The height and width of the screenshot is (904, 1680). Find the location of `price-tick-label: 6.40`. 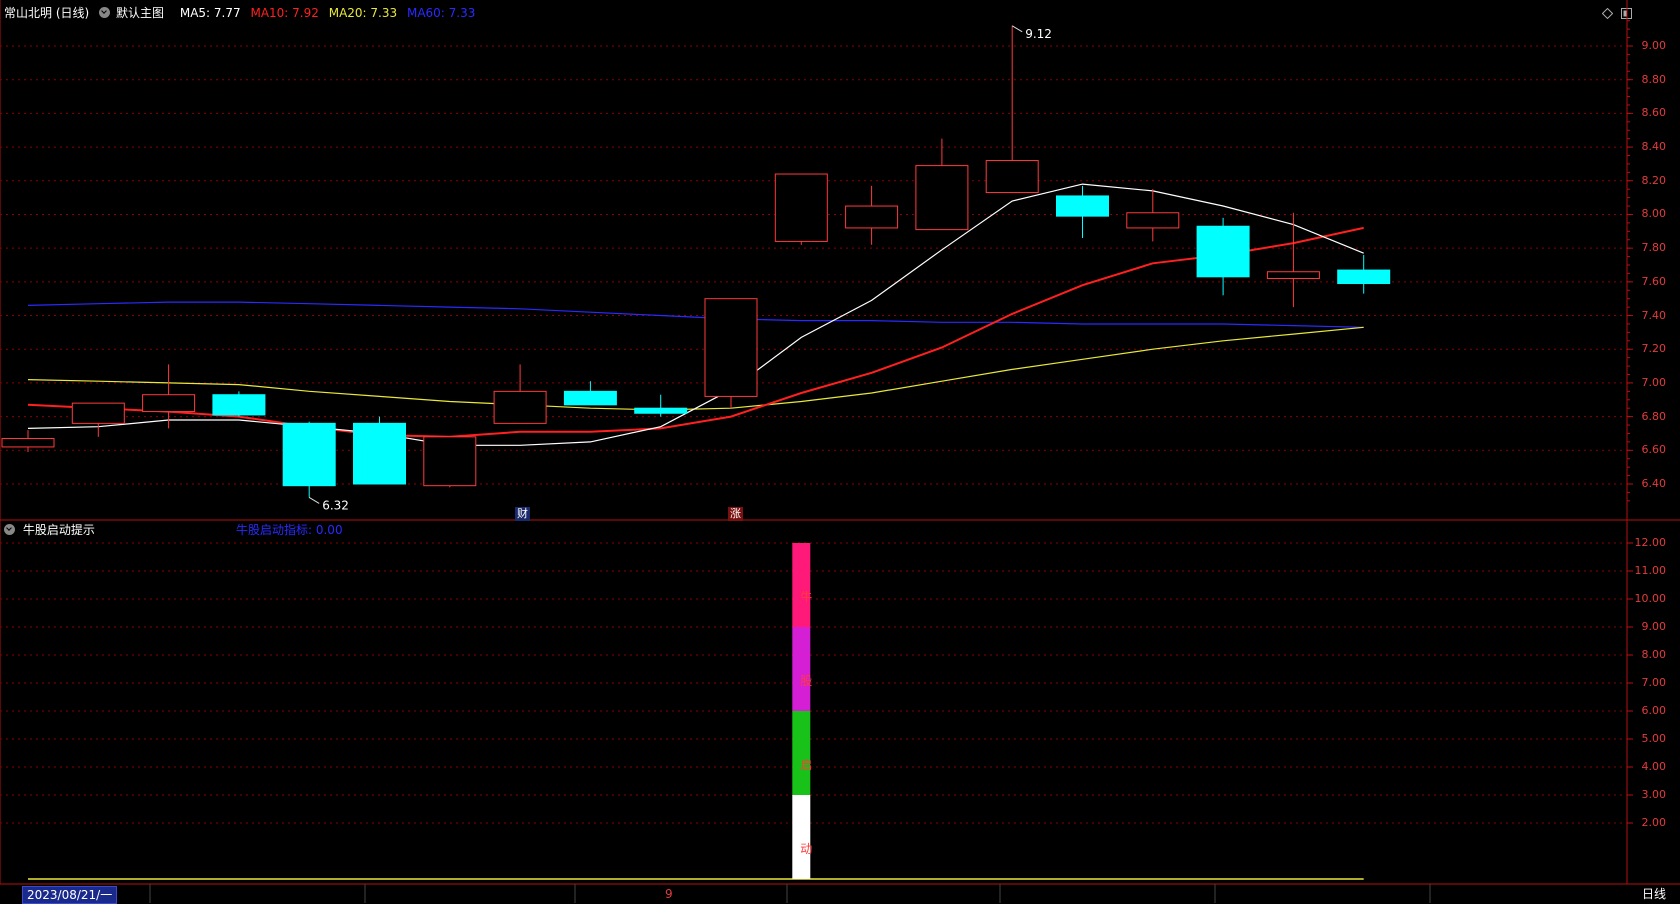

price-tick-label: 6.40 is located at coordinates (1654, 483).